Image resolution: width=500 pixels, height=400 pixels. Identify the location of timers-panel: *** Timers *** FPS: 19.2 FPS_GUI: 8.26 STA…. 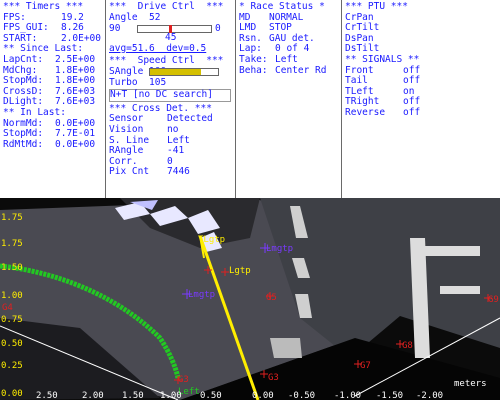
(52, 99).